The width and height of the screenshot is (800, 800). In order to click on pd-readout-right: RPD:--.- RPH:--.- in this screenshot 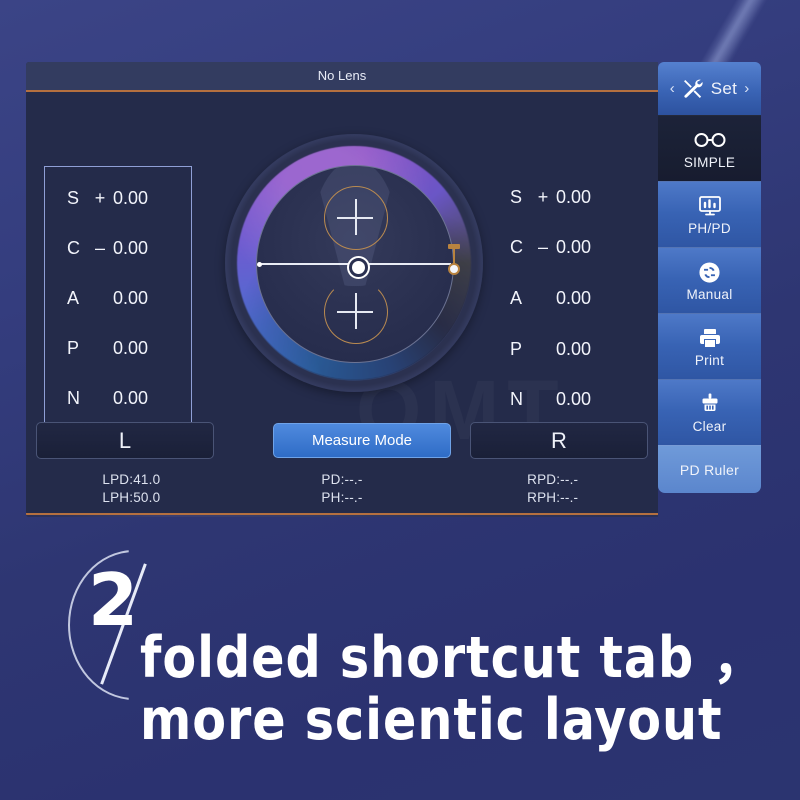, I will do `click(552, 488)`.